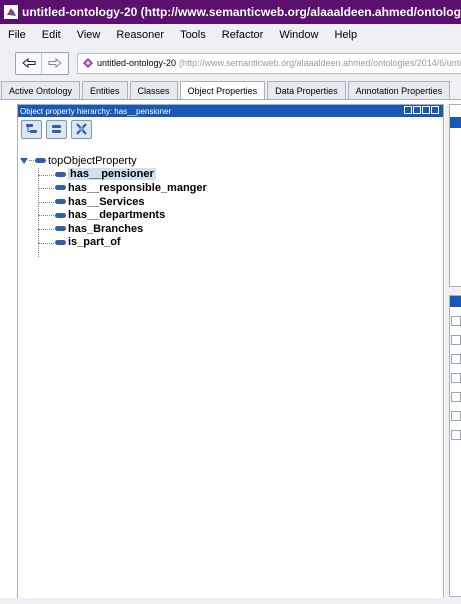  I want to click on tree-node-has-departments: has__departments, so click(230, 215).